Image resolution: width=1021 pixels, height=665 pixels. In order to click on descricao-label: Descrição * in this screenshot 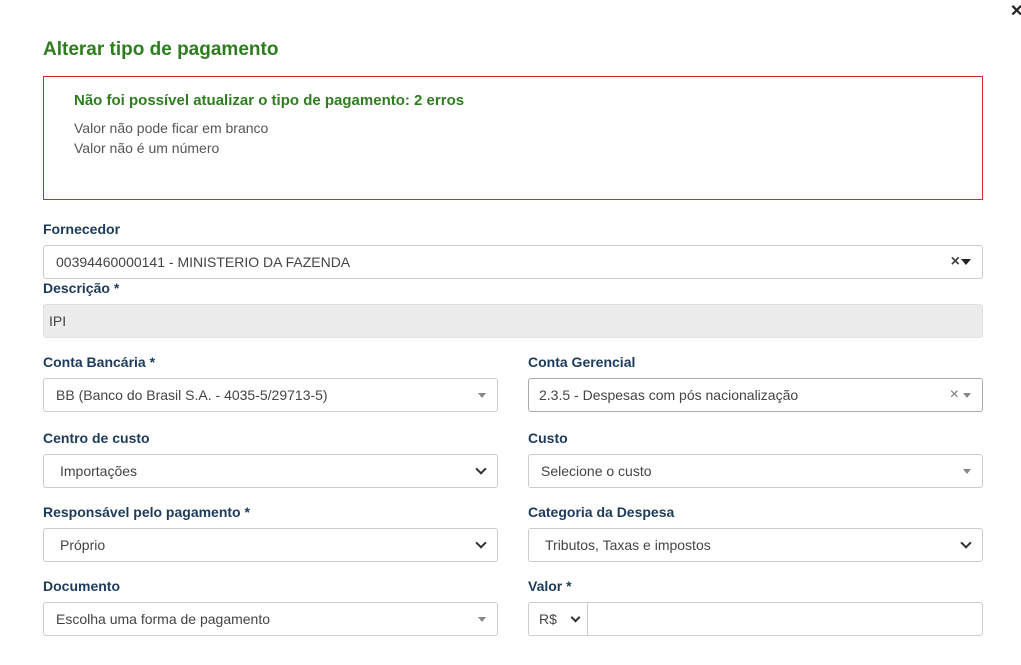, I will do `click(81, 288)`.